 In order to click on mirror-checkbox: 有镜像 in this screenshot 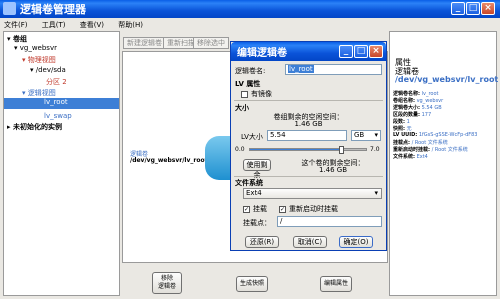, I will do `click(256, 94)`.